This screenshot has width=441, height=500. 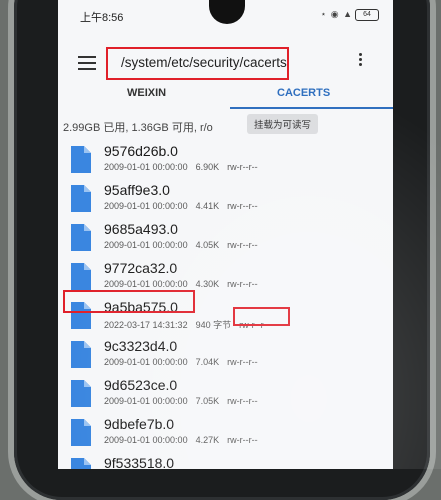 I want to click on storage-bar: 2.99GB 已用, 1.36GB 可用, r/o 挂载为可读写, so click(x=225, y=125).